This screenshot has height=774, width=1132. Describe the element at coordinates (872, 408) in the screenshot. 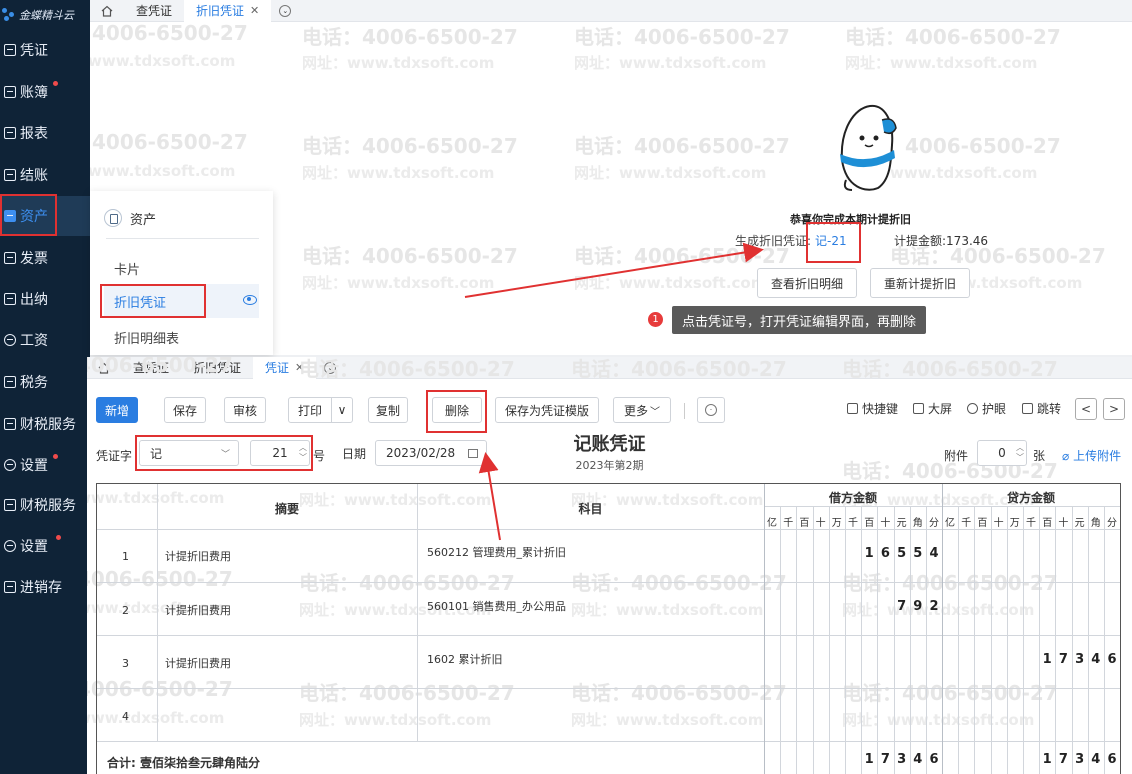

I see `shortcut-button: 快捷键` at that location.